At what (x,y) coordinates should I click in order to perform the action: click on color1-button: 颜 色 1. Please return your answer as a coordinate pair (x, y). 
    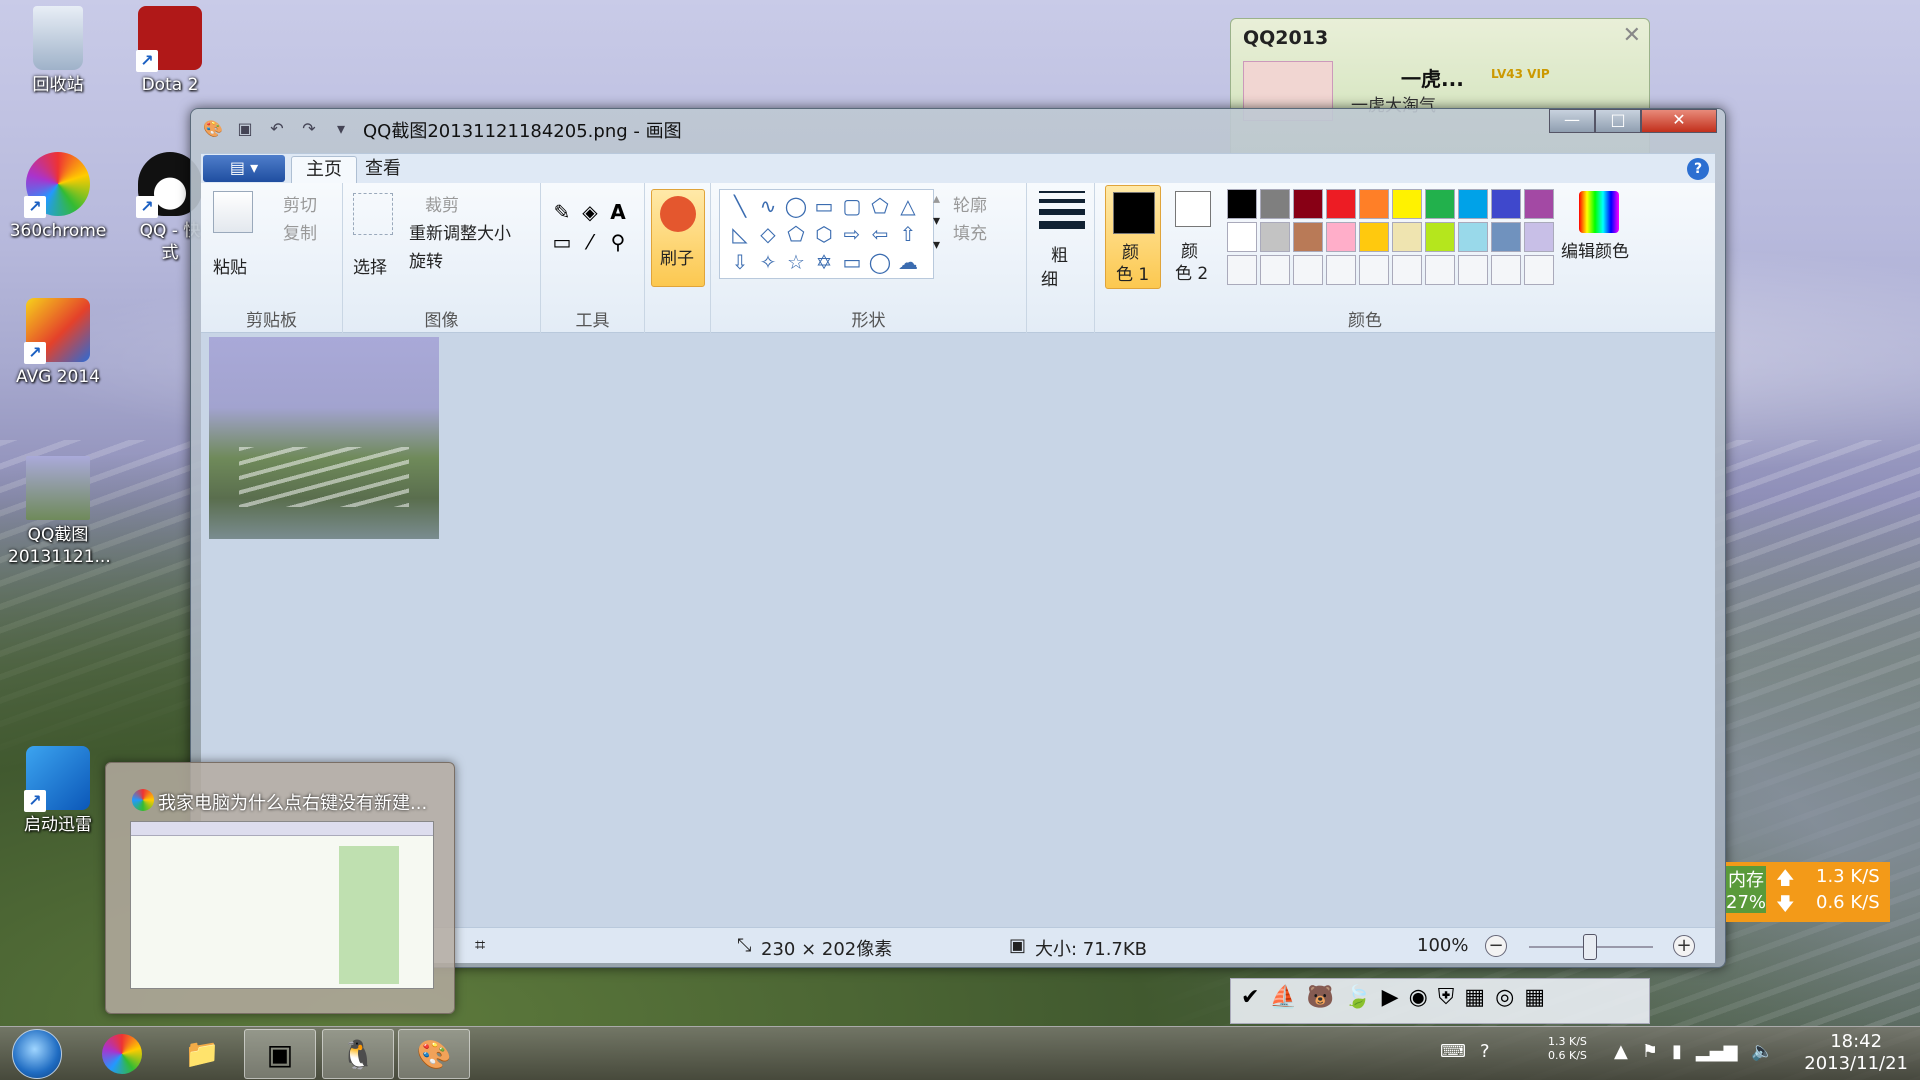
    Looking at the image, I should click on (1133, 237).